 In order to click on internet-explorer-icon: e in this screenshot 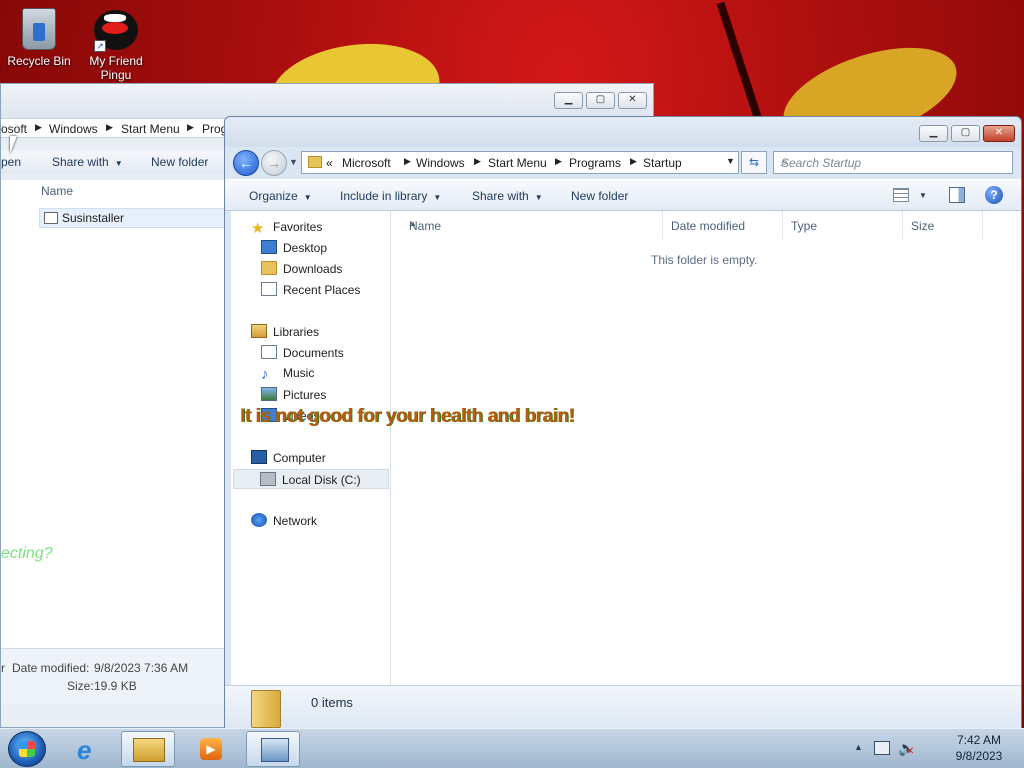, I will do `click(84, 750)`.